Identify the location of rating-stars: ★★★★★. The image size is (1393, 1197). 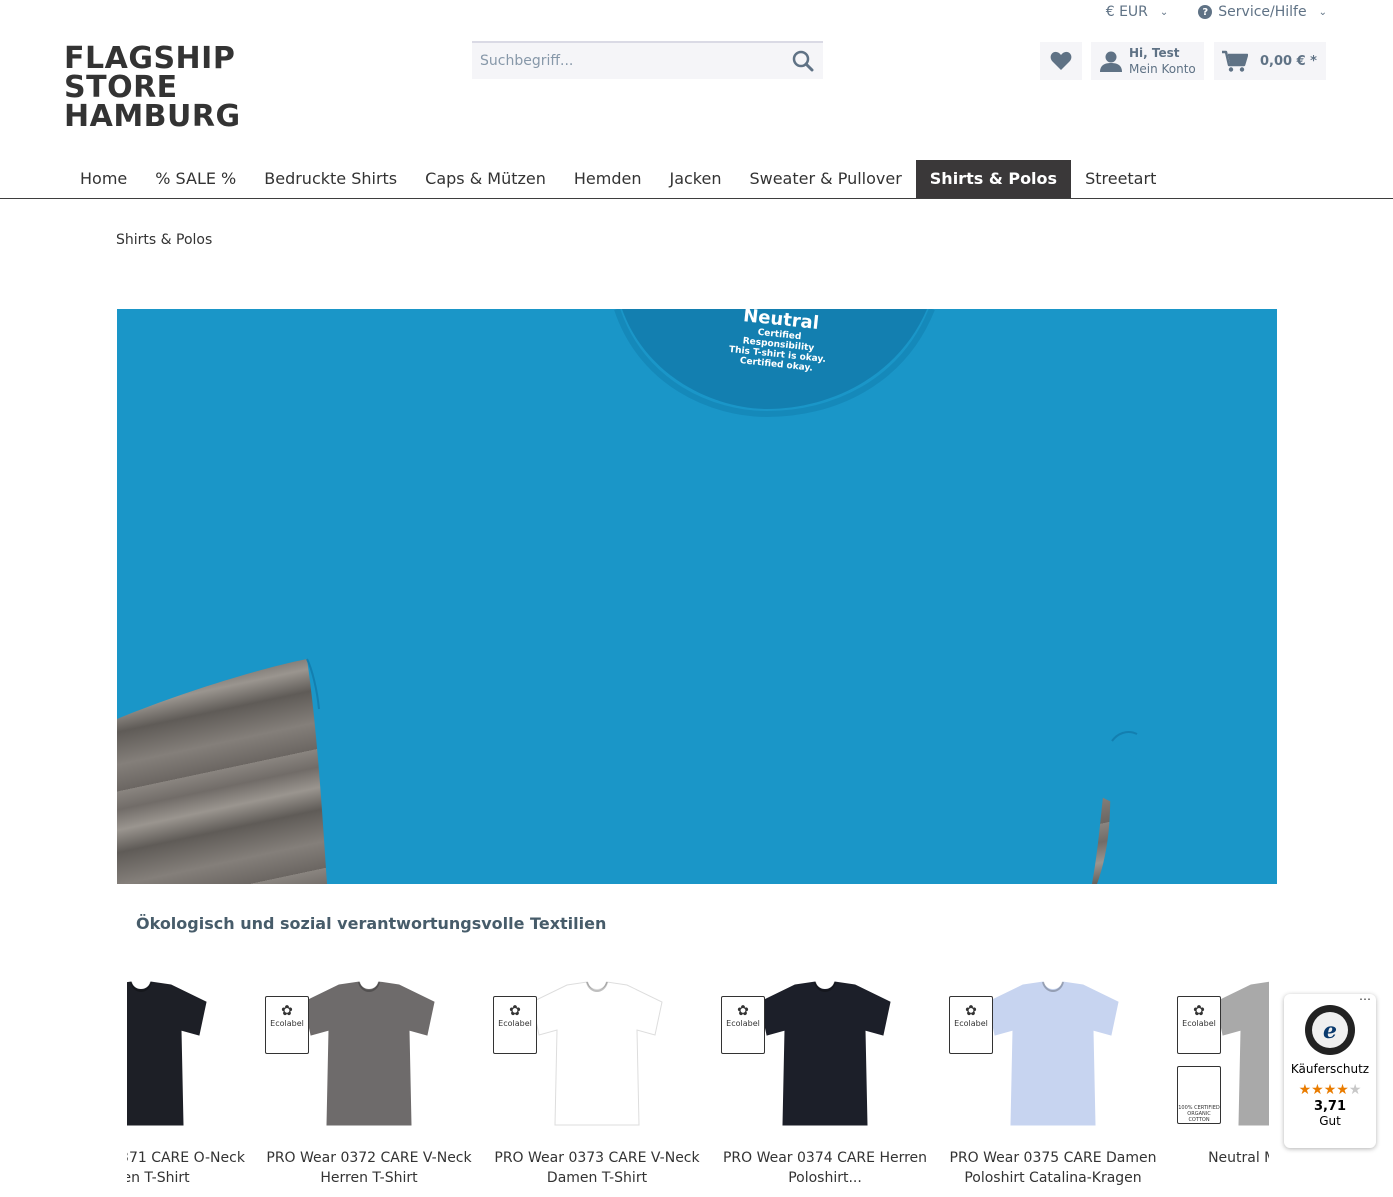
(1330, 1090).